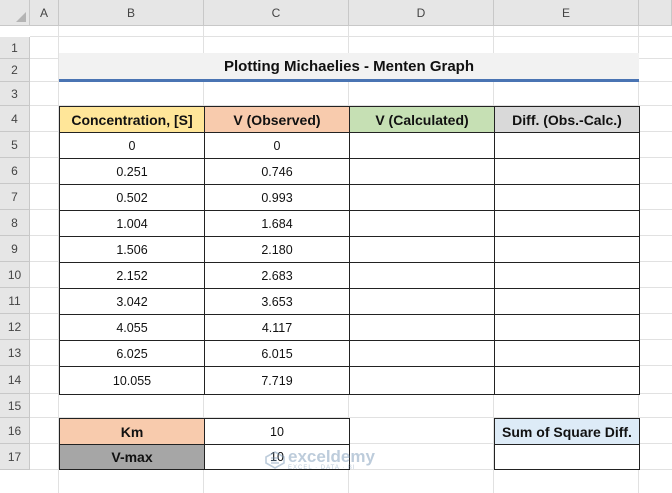 The height and width of the screenshot is (493, 672). What do you see at coordinates (277, 119) in the screenshot?
I see `table-header-v-observed: V (Observed)` at bounding box center [277, 119].